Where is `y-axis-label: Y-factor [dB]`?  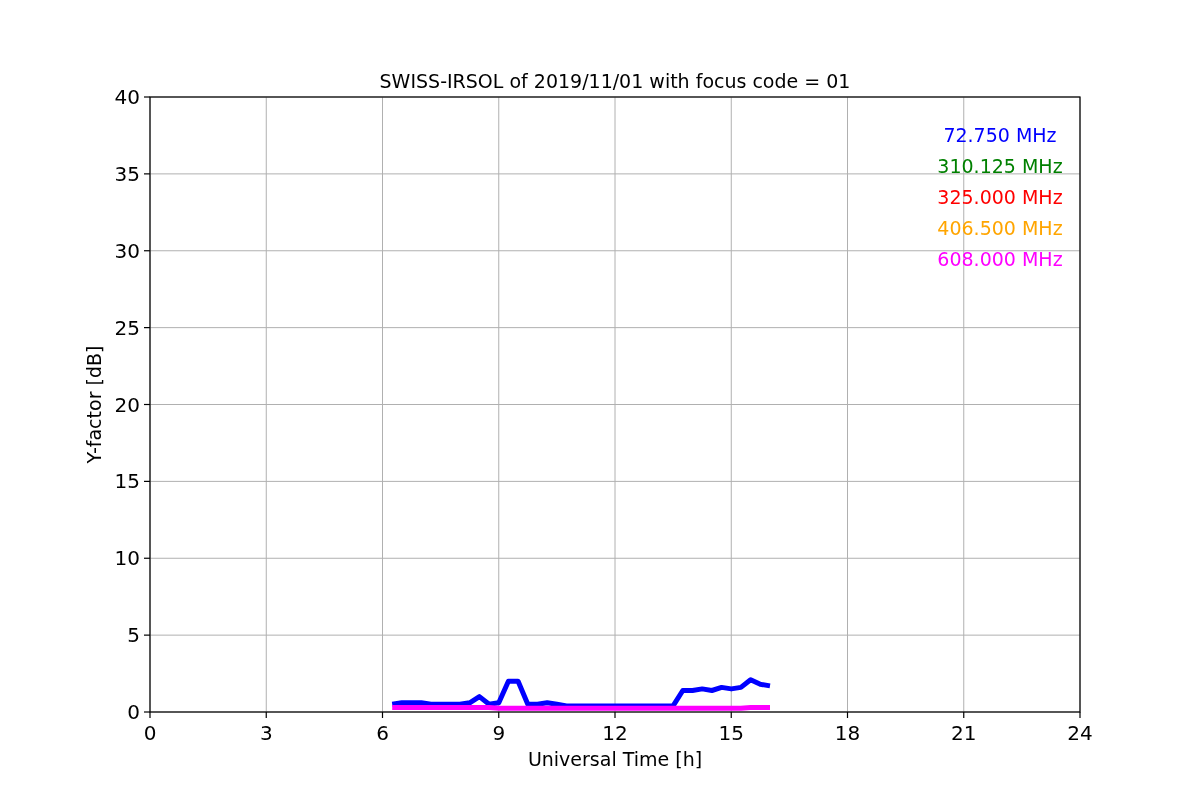
y-axis-label: Y-factor [dB] is located at coordinates (94, 404).